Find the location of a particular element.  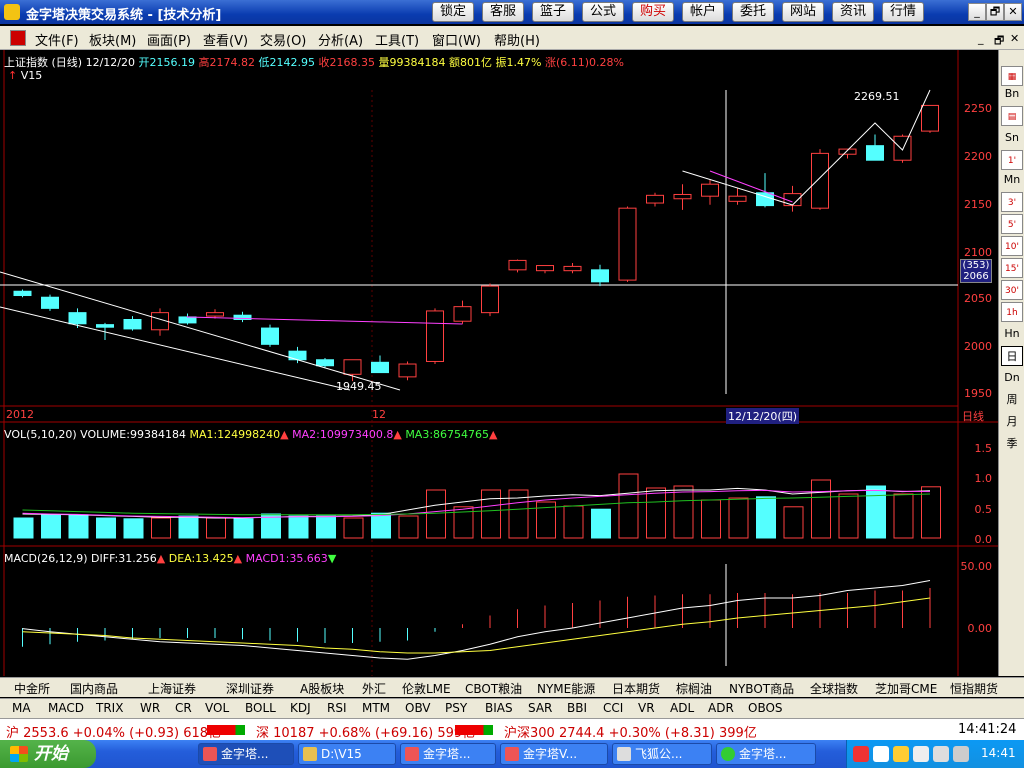

market-tab: 恒指期货 is located at coordinates (974, 688).